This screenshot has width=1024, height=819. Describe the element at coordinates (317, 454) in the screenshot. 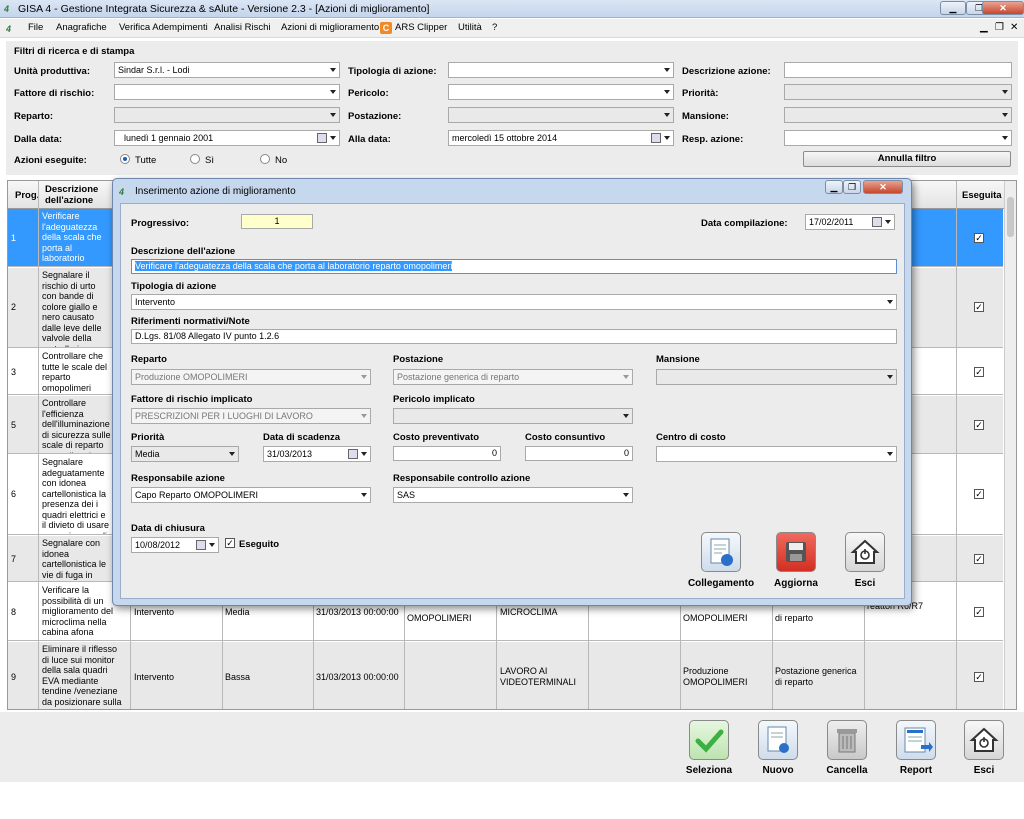

I see `scadenza-picker: 31/03/2013` at that location.